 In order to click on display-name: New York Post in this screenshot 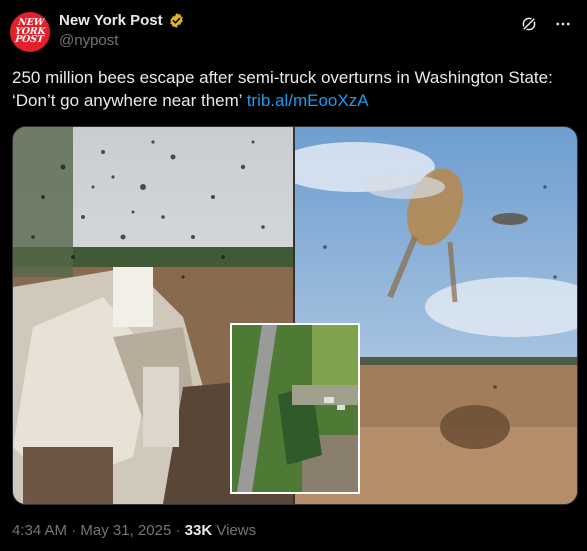, I will do `click(111, 20)`.